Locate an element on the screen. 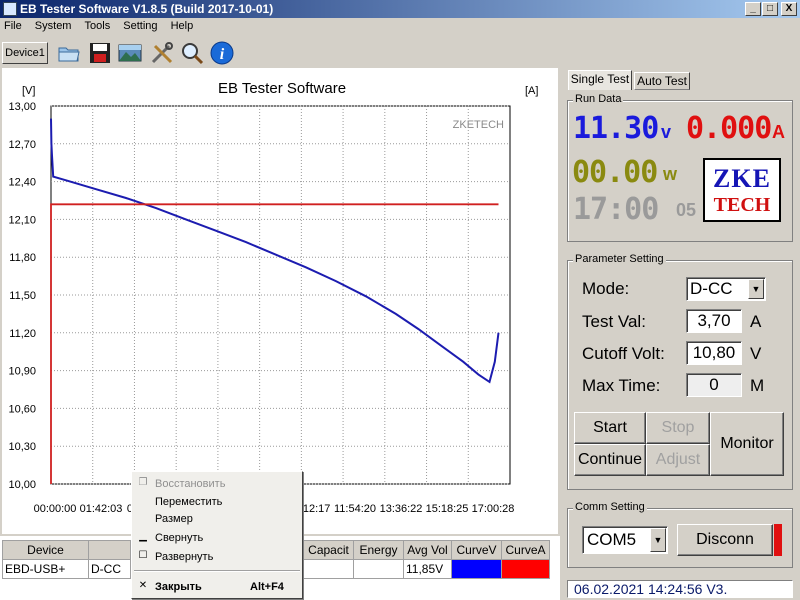 The width and height of the screenshot is (800, 600). com-port-select: COM5 ▼ is located at coordinates (625, 540).